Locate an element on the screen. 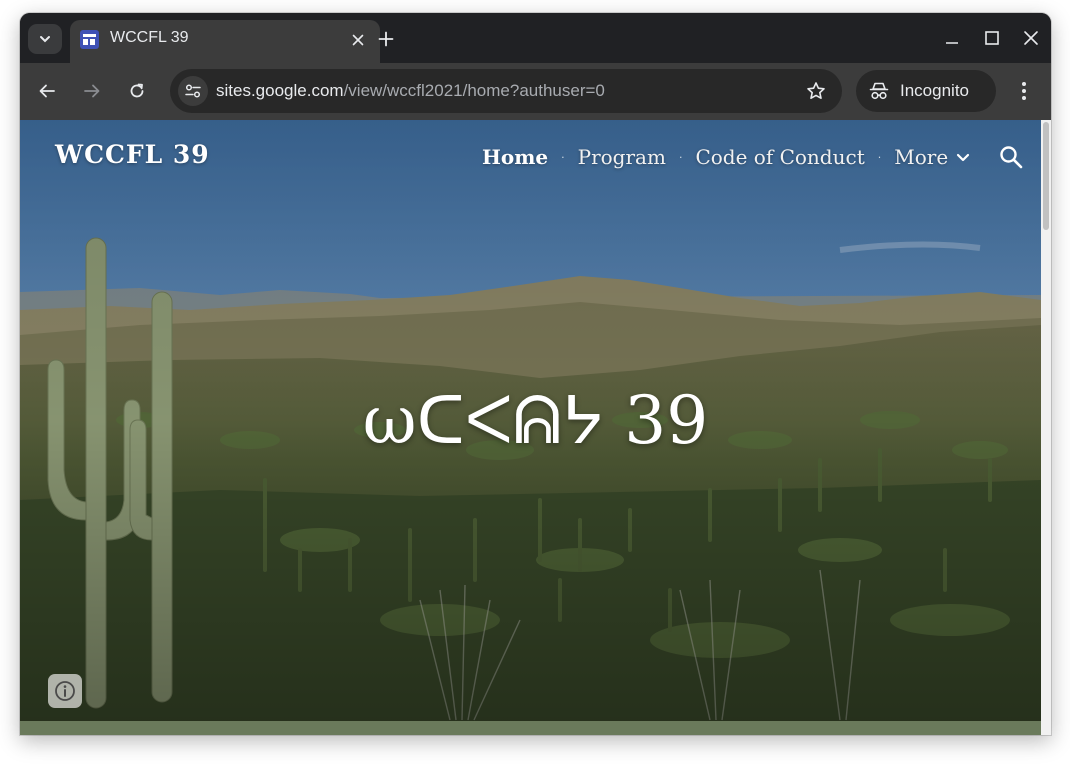 The width and height of the screenshot is (1070, 775). arrow-right-icon is located at coordinates (92, 91).